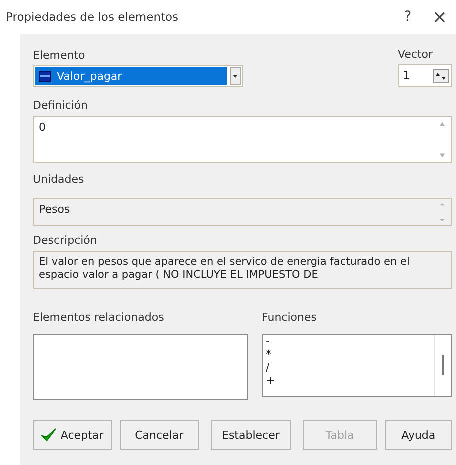  Describe the element at coordinates (61, 105) in the screenshot. I see `field-label: Definición` at that location.